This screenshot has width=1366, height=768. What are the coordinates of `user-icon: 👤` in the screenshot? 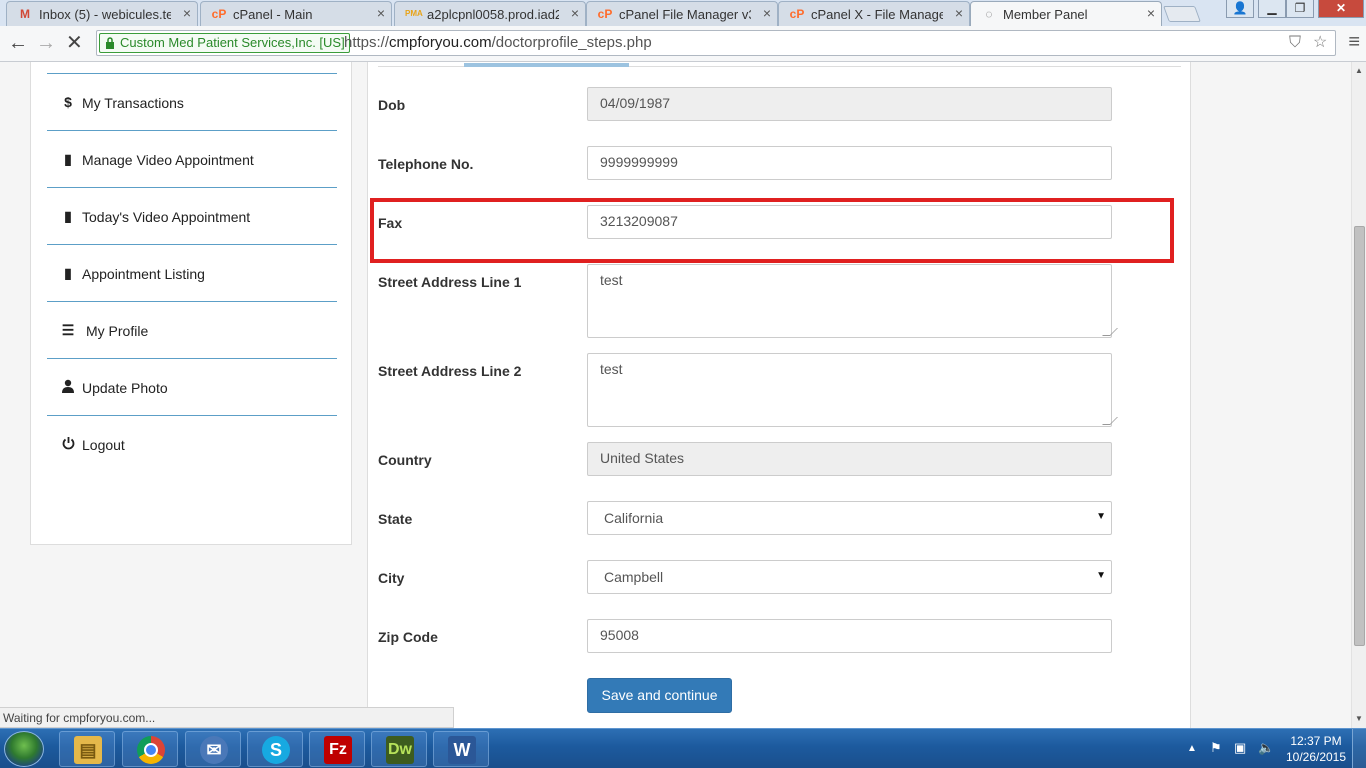 It's located at (1240, 9).